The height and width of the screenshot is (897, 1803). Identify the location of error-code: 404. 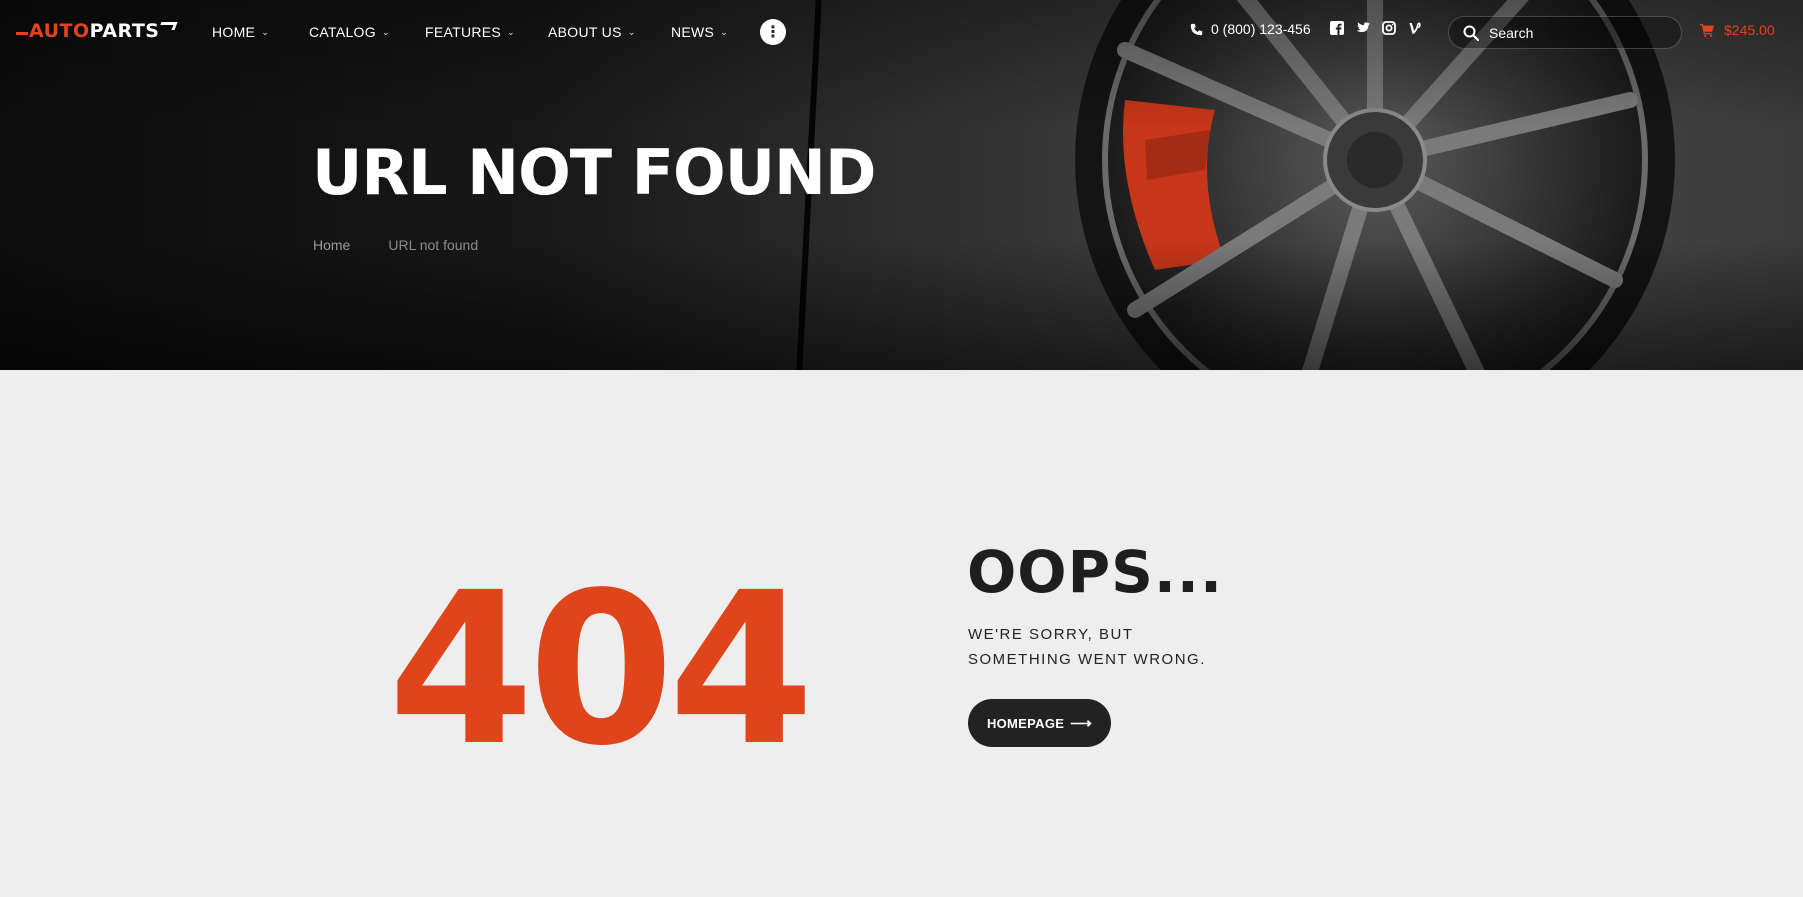
(601, 669).